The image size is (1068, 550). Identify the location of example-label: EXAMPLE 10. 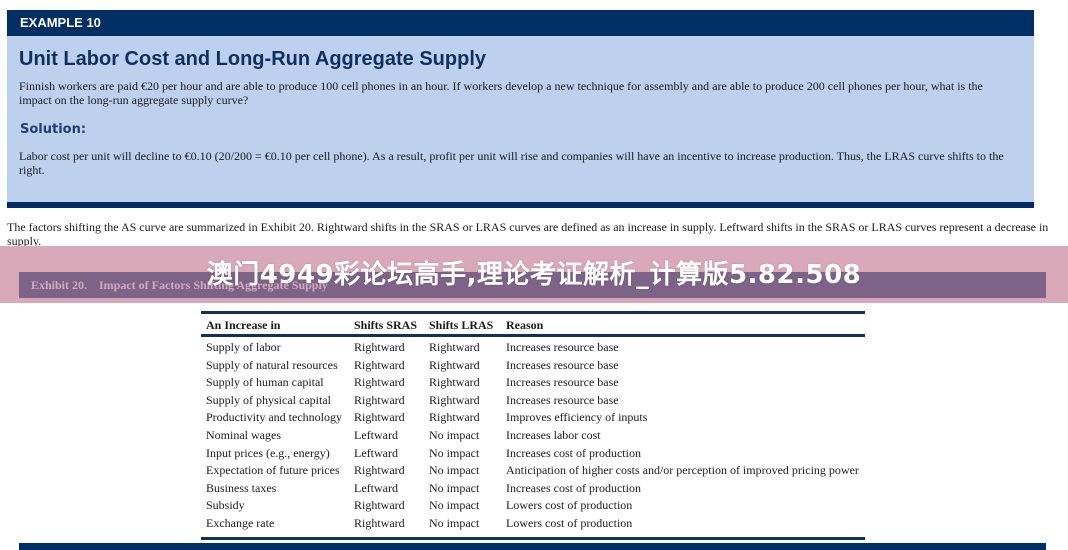
(520, 23).